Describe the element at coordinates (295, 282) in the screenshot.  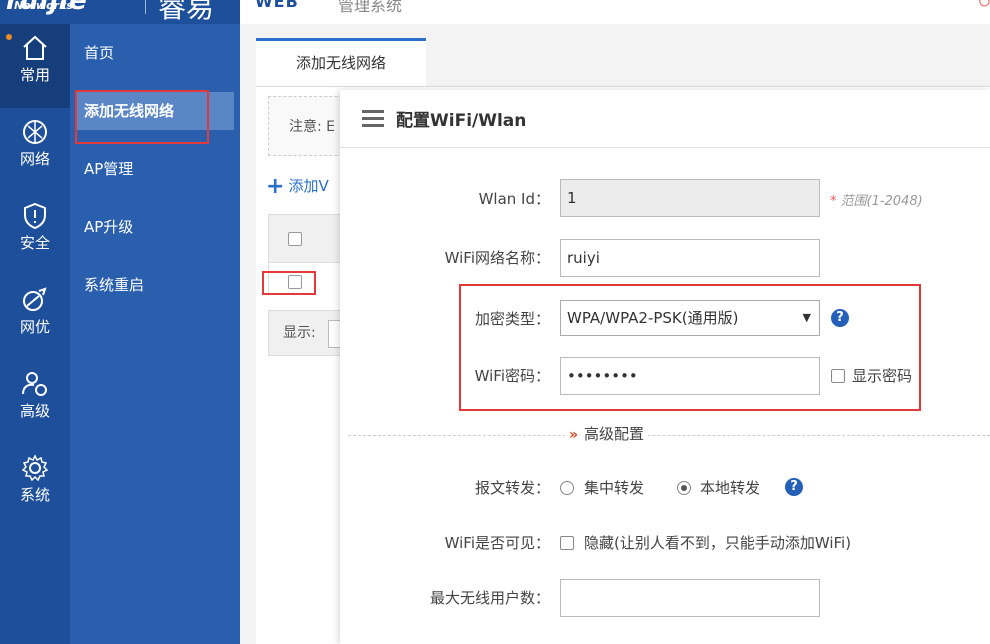
I see `row-checkbox` at that location.